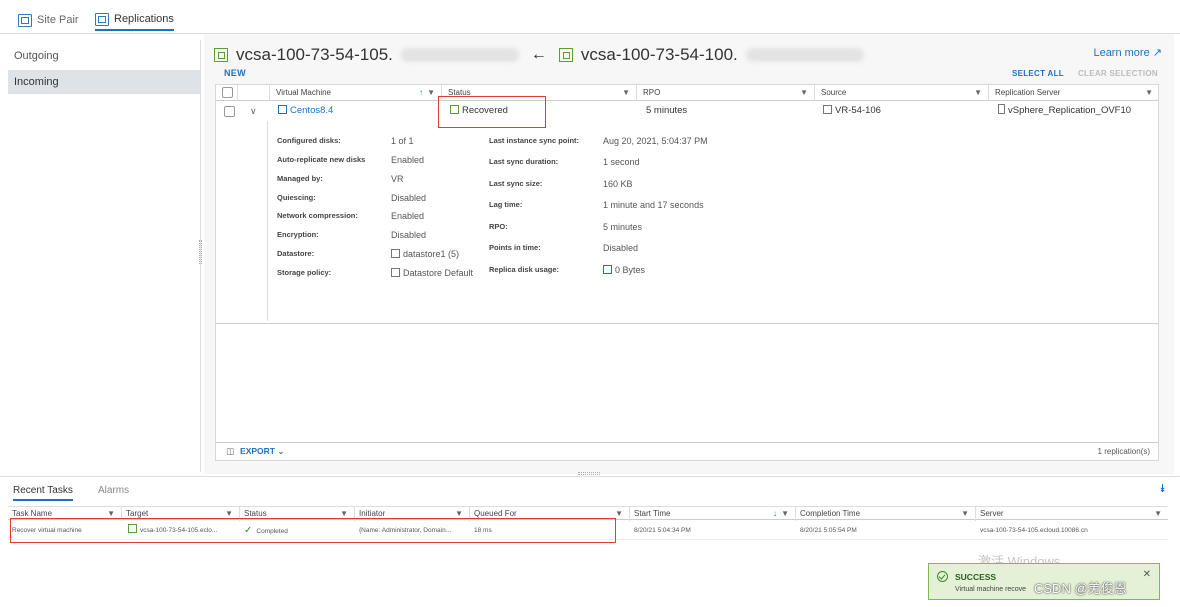  What do you see at coordinates (524, 161) in the screenshot?
I see `detail-key: Last sync duration:` at bounding box center [524, 161].